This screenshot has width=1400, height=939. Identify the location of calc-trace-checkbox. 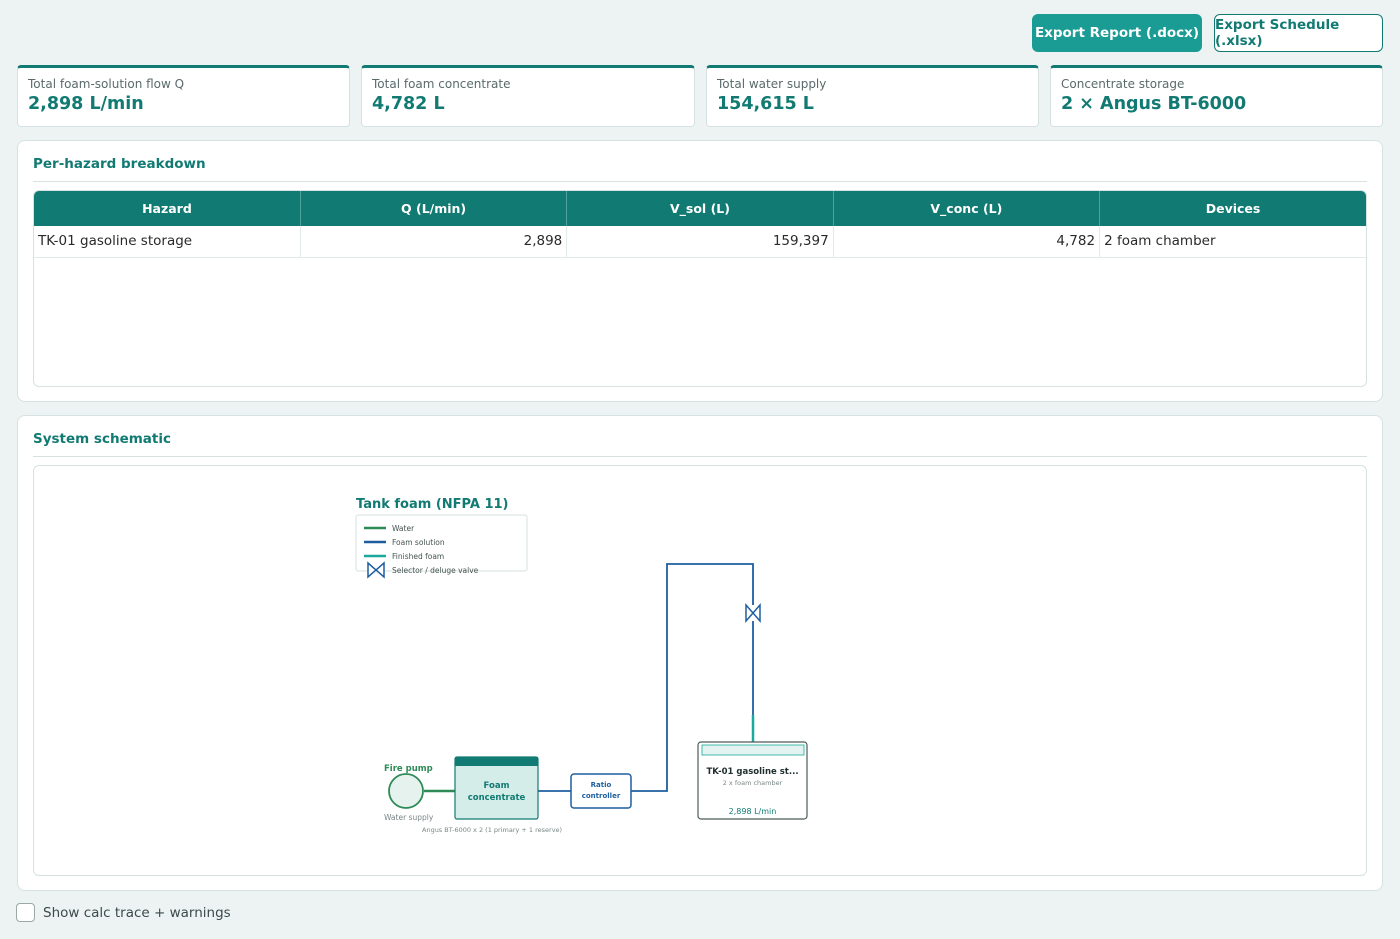
(25, 912).